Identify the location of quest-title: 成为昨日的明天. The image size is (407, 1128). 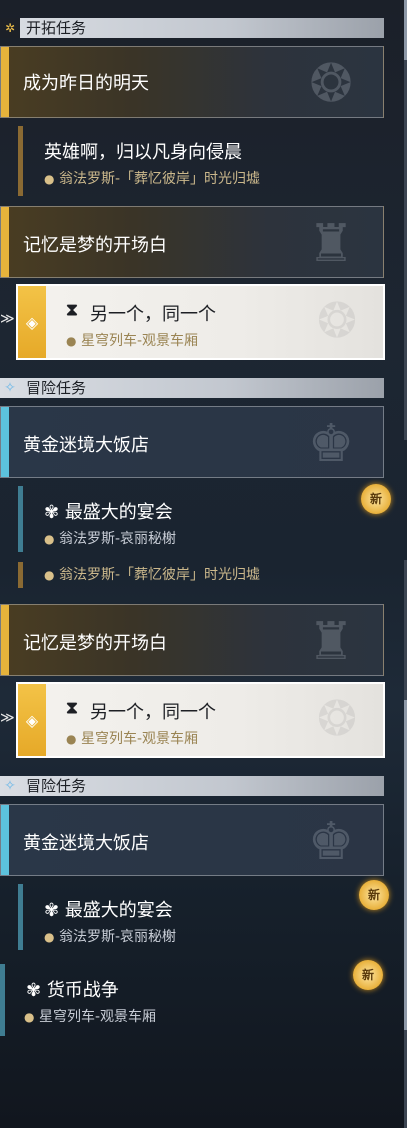
(86, 83).